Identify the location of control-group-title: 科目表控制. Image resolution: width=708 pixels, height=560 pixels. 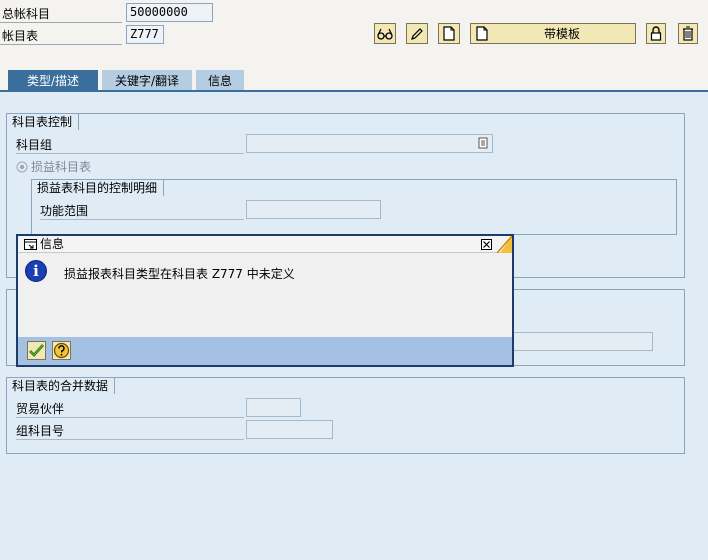
(43, 121).